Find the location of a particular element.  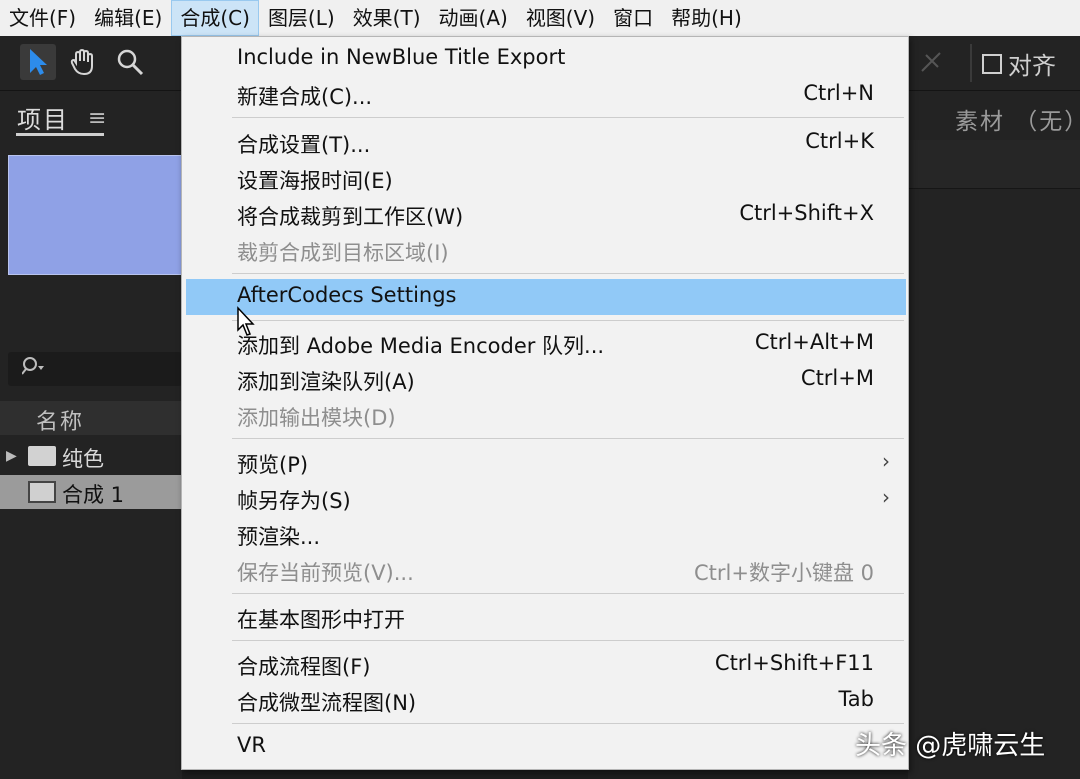

menu-item-label: 在基本图形中打开 is located at coordinates (321, 620).